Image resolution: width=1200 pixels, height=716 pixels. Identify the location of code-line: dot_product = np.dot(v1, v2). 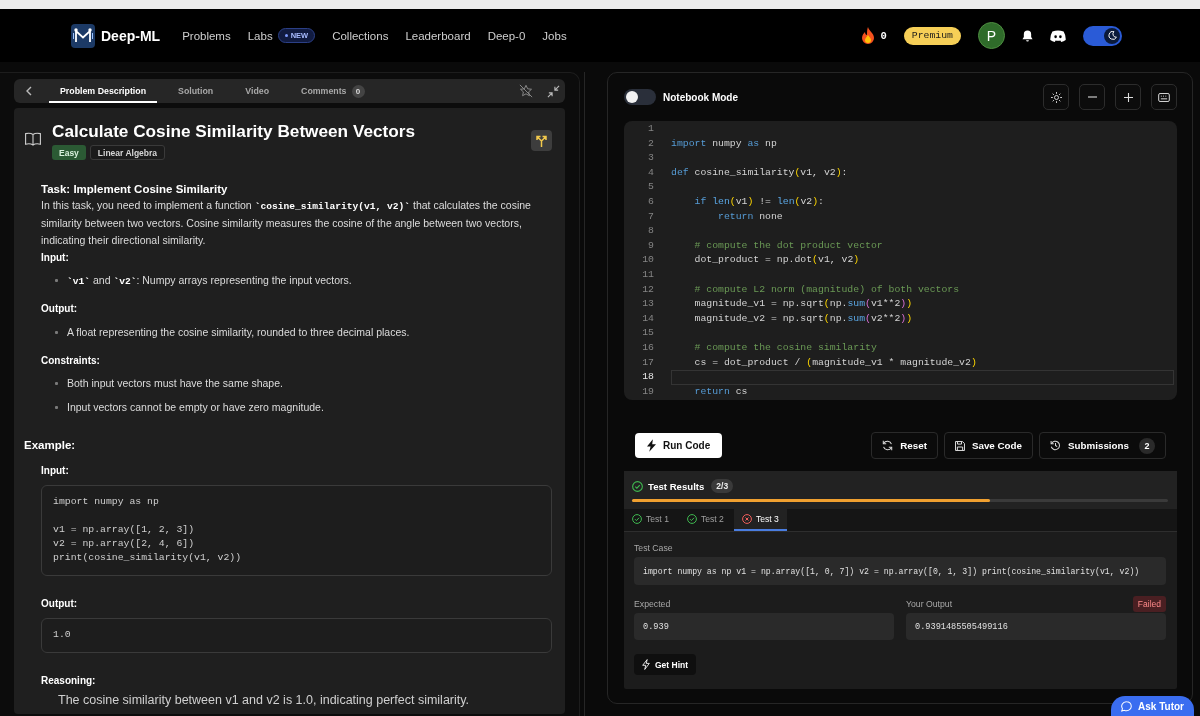
(776, 260).